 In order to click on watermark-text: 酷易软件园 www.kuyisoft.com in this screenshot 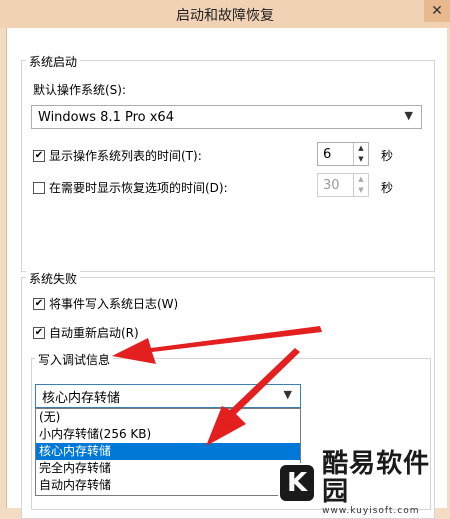, I will do `click(386, 483)`.